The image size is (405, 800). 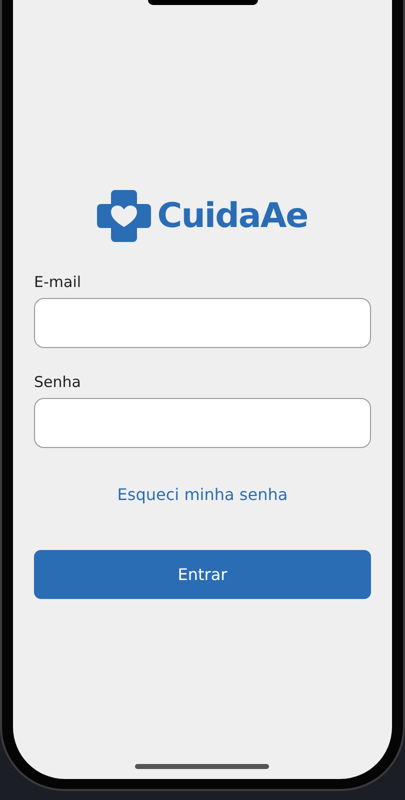 What do you see at coordinates (202, 495) in the screenshot?
I see `forgot-password-link: Esqueci minha senha` at bounding box center [202, 495].